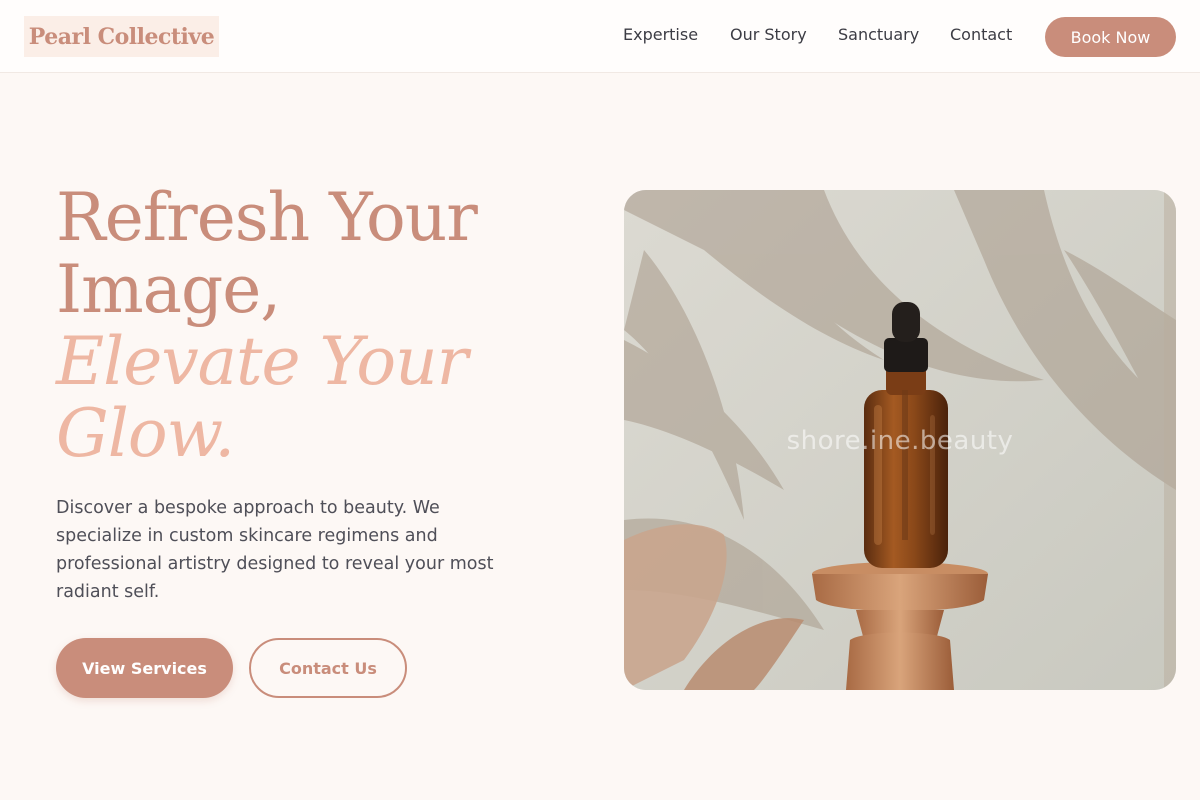 The width and height of the screenshot is (1200, 800). What do you see at coordinates (168, 289) in the screenshot?
I see `hero-title-line-2: Image,` at bounding box center [168, 289].